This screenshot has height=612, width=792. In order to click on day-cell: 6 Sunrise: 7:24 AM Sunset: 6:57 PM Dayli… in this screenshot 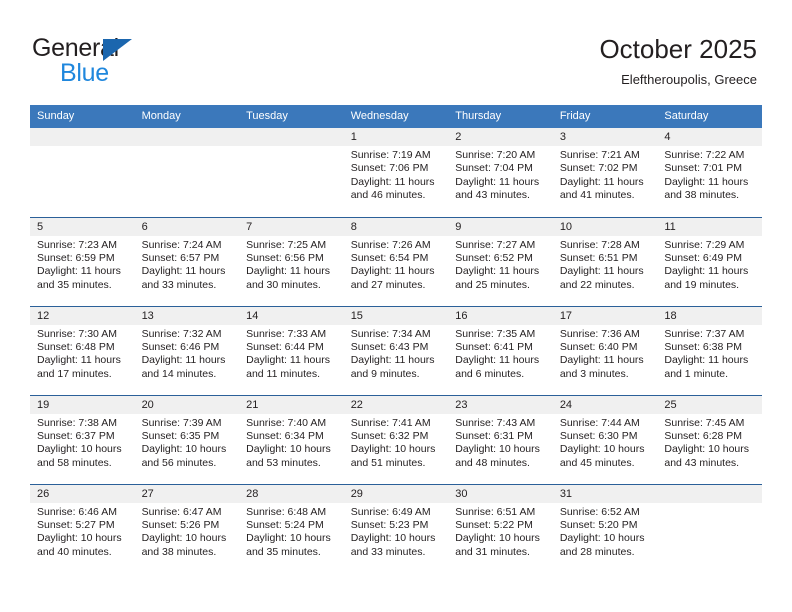, I will do `click(187, 261)`.